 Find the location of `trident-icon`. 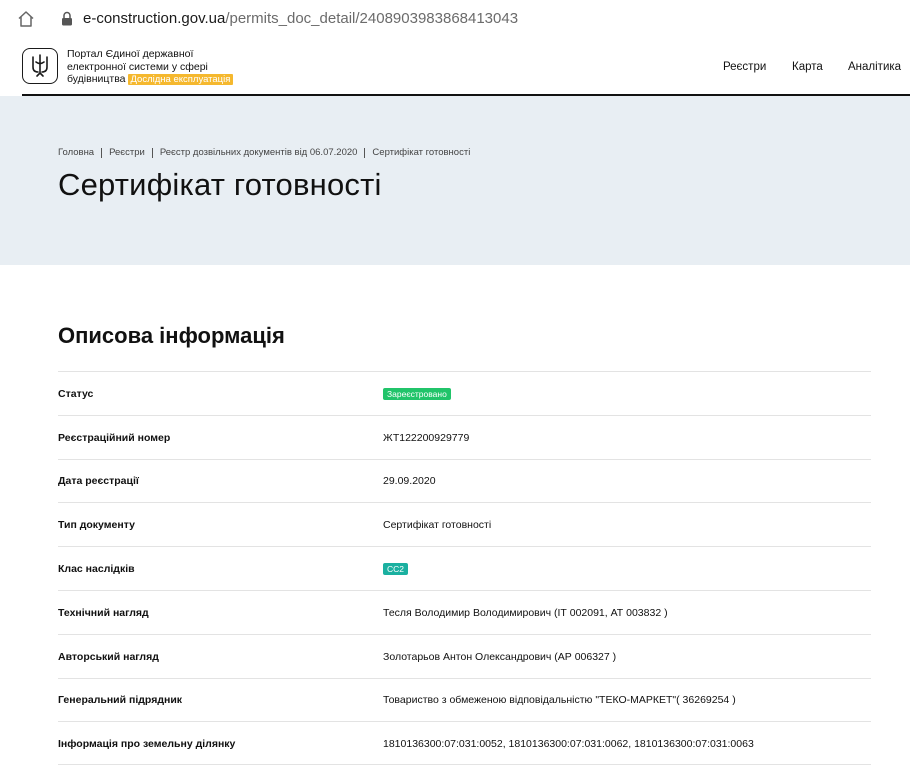

trident-icon is located at coordinates (40, 65).